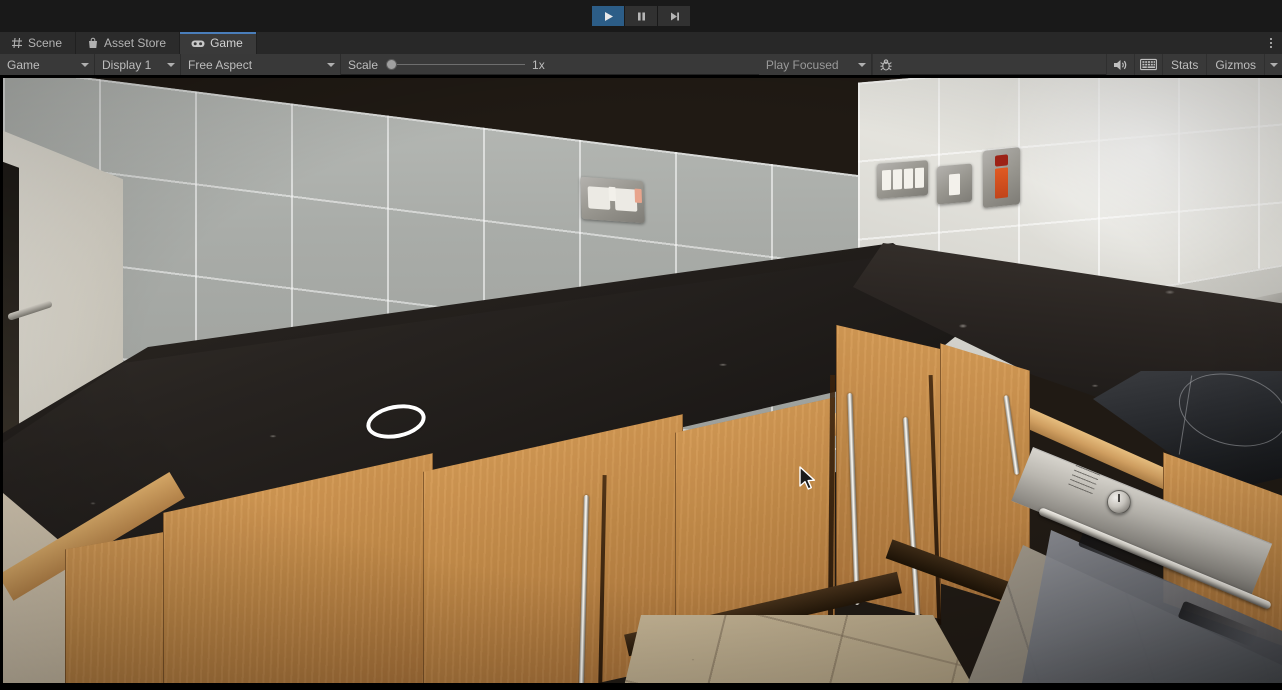 The height and width of the screenshot is (690, 1282). Describe the element at coordinates (363, 64) in the screenshot. I see `scale-label: Scale` at that location.